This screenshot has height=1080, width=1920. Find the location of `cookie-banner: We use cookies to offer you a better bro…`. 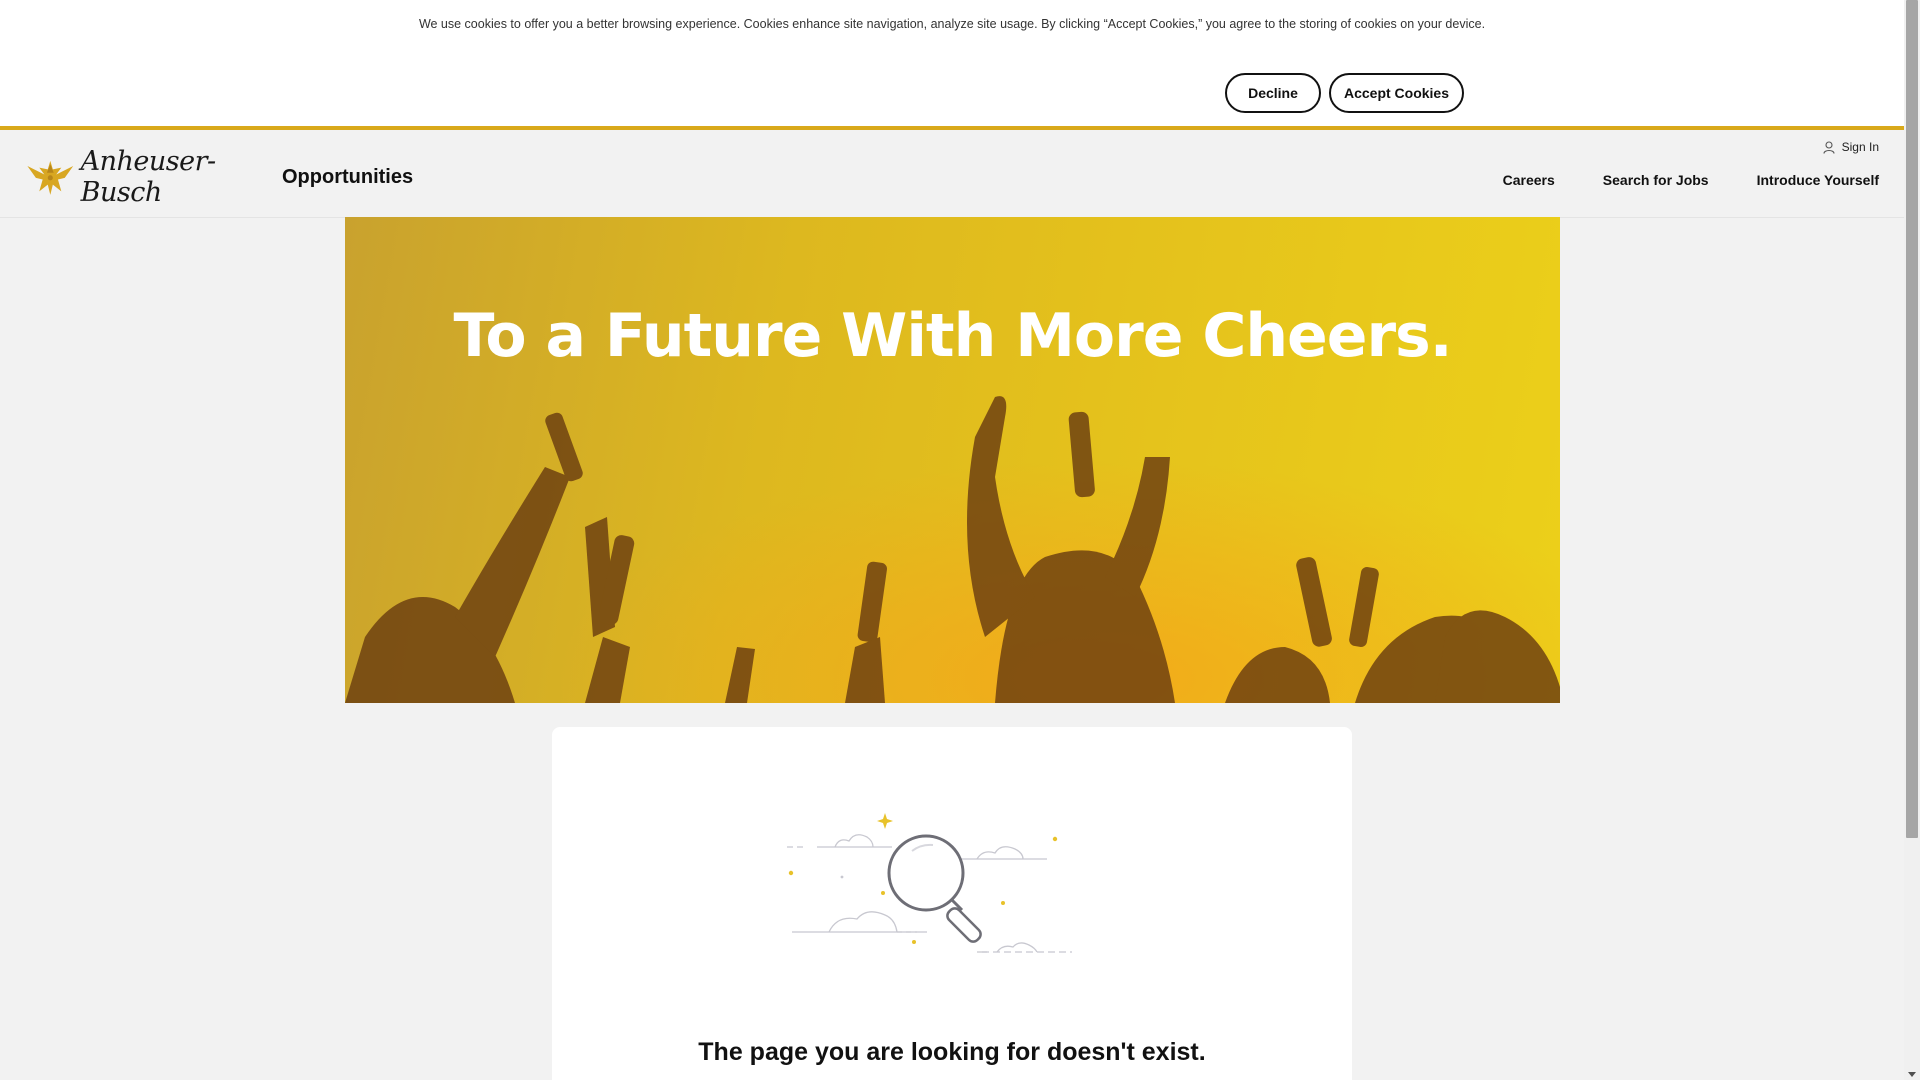

cookie-banner: We use cookies to offer you a better bro… is located at coordinates (952, 65).